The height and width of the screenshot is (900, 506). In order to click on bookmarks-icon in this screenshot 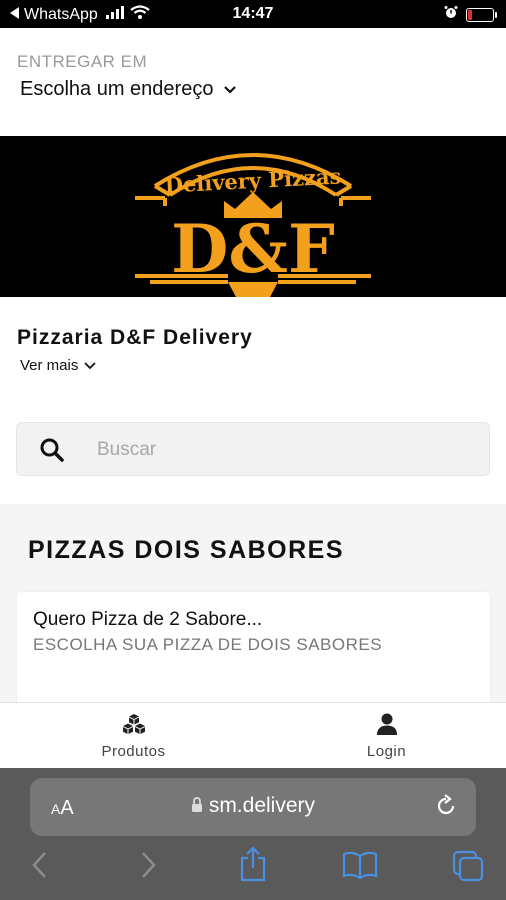, I will do `click(360, 867)`.